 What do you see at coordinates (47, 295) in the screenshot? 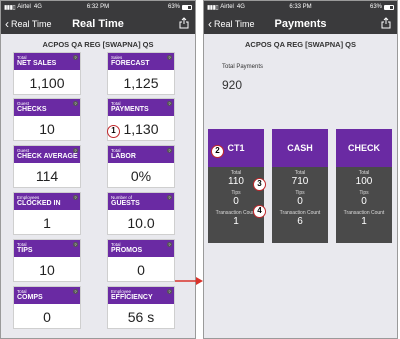
I see `kpi-tile-header: Total COMPS?` at bounding box center [47, 295].